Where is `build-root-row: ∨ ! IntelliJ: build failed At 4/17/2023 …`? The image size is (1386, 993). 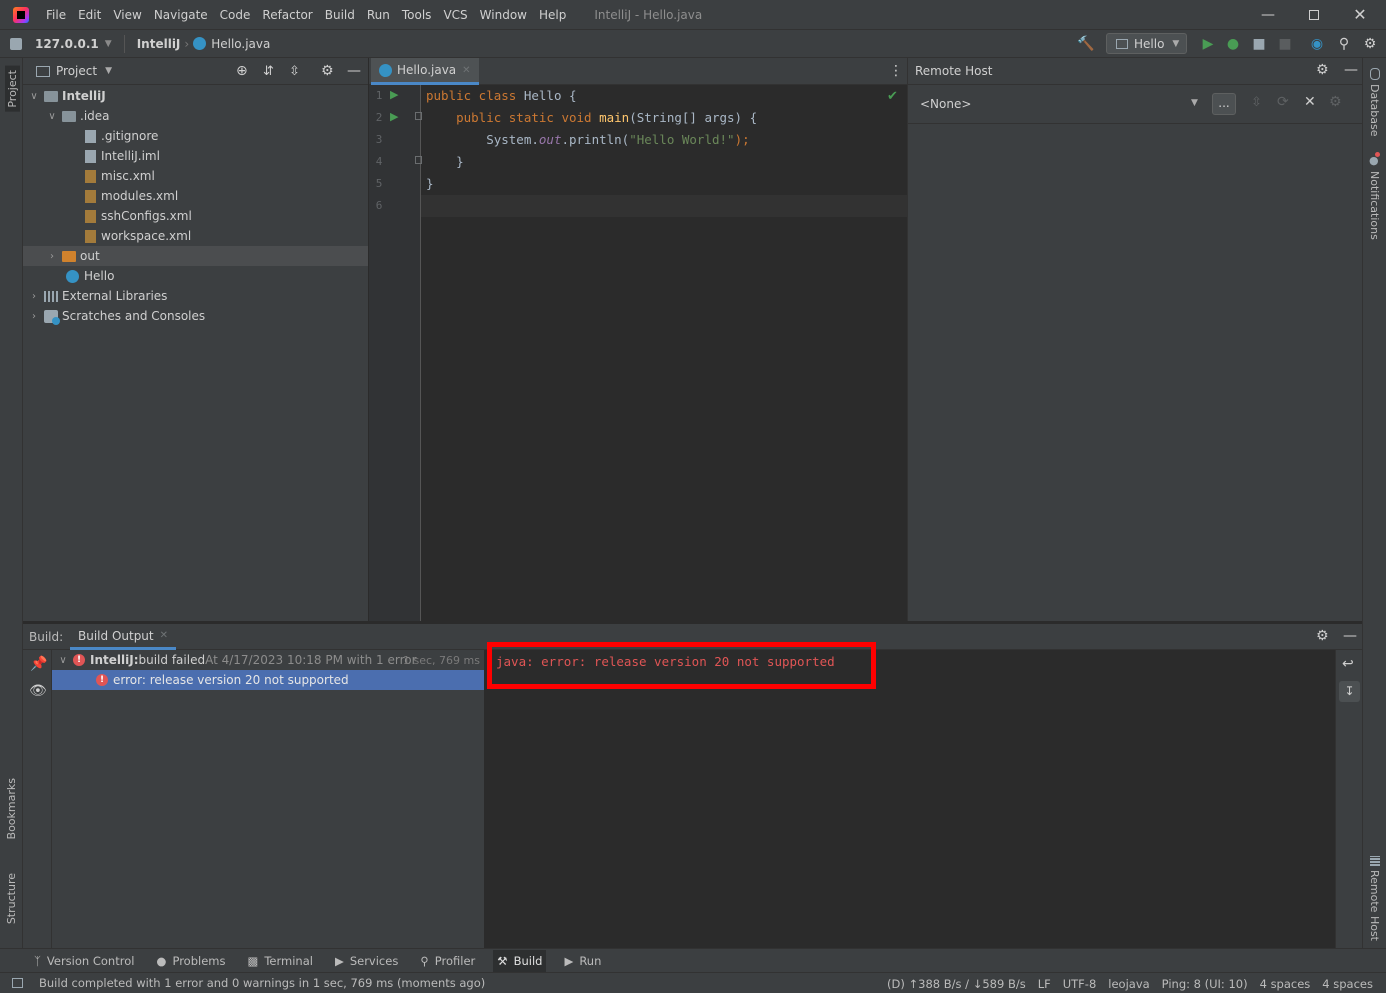
build-root-row: ∨ ! IntelliJ: build failed At 4/17/2023 … is located at coordinates (268, 660).